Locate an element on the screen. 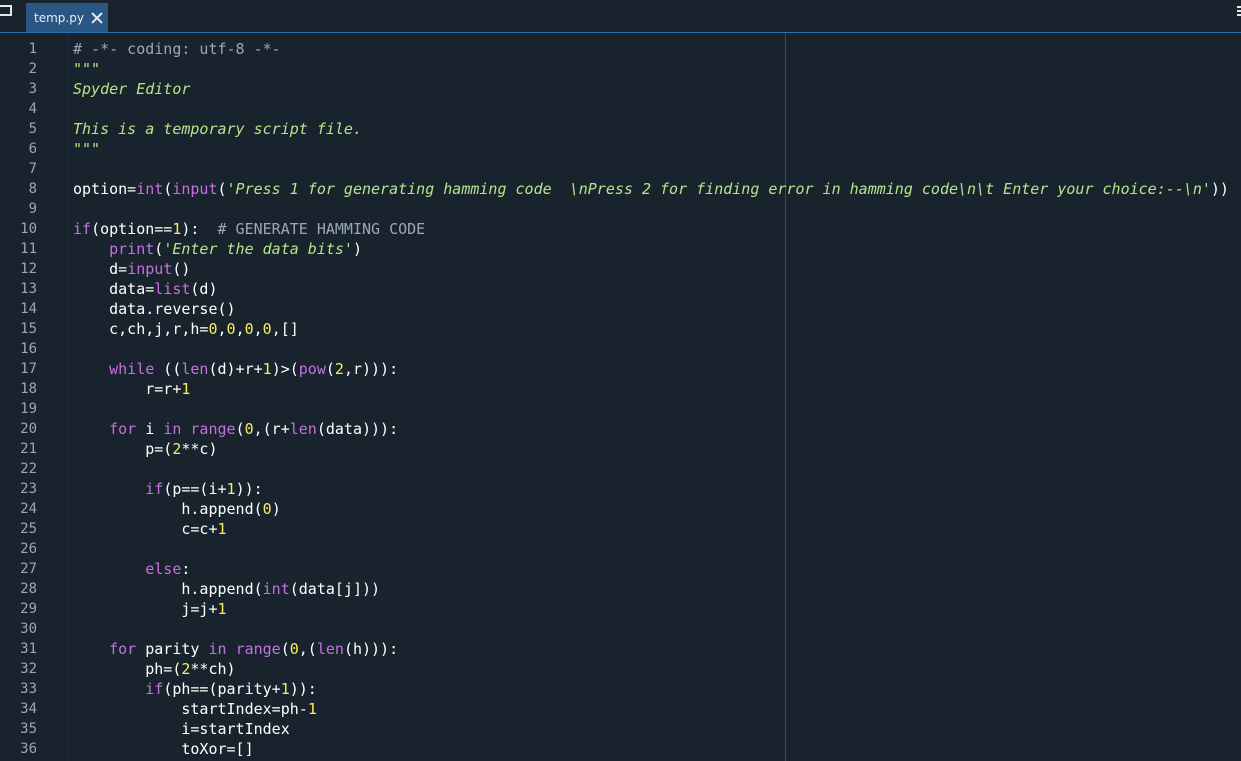  code-line: 4 is located at coordinates (620, 109).